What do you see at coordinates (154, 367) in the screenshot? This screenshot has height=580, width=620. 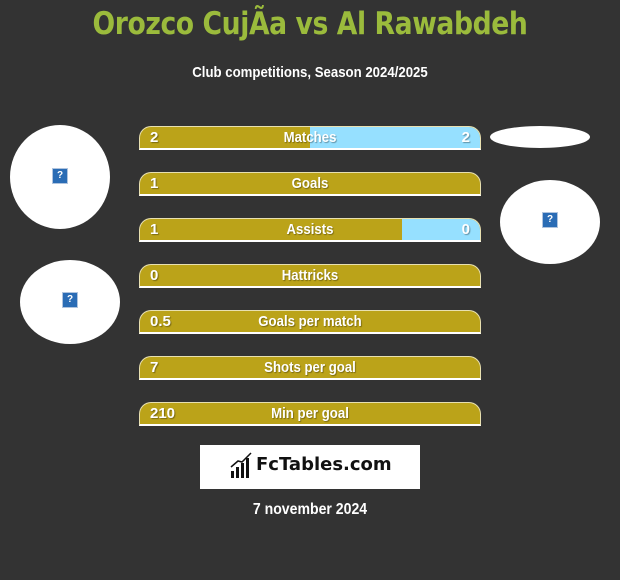 I see `left-value: 7` at bounding box center [154, 367].